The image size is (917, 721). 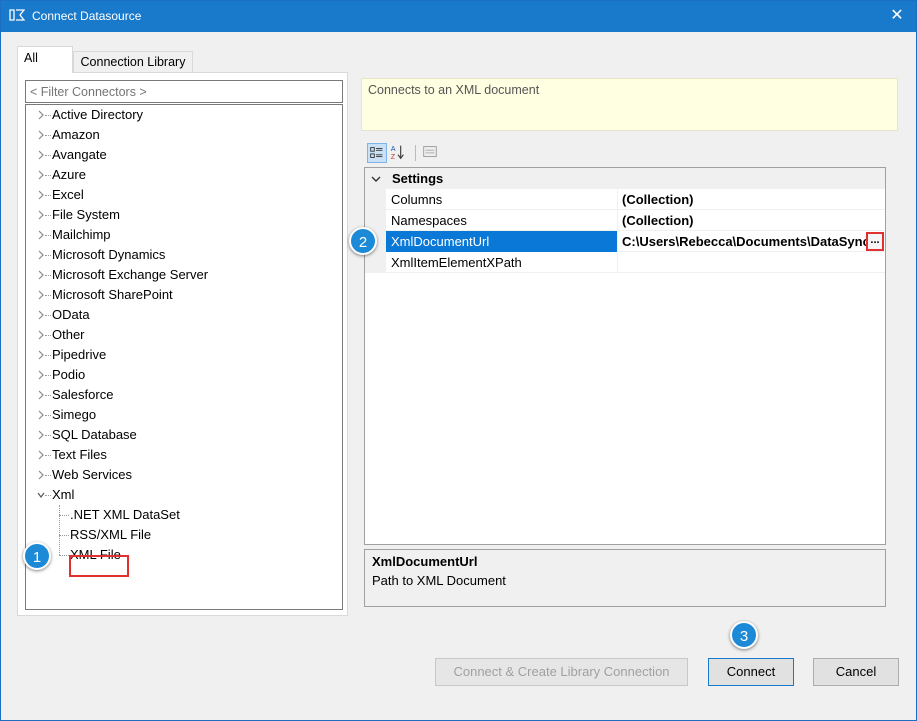 What do you see at coordinates (76, 134) in the screenshot?
I see `tree-item-label: Amazon` at bounding box center [76, 134].